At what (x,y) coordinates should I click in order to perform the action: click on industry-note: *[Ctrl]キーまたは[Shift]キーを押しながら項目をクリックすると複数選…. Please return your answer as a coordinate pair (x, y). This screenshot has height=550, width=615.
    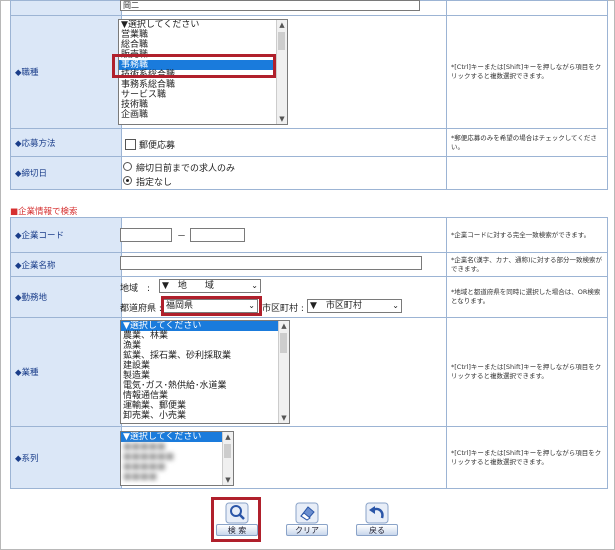
    Looking at the image, I should click on (527, 372).